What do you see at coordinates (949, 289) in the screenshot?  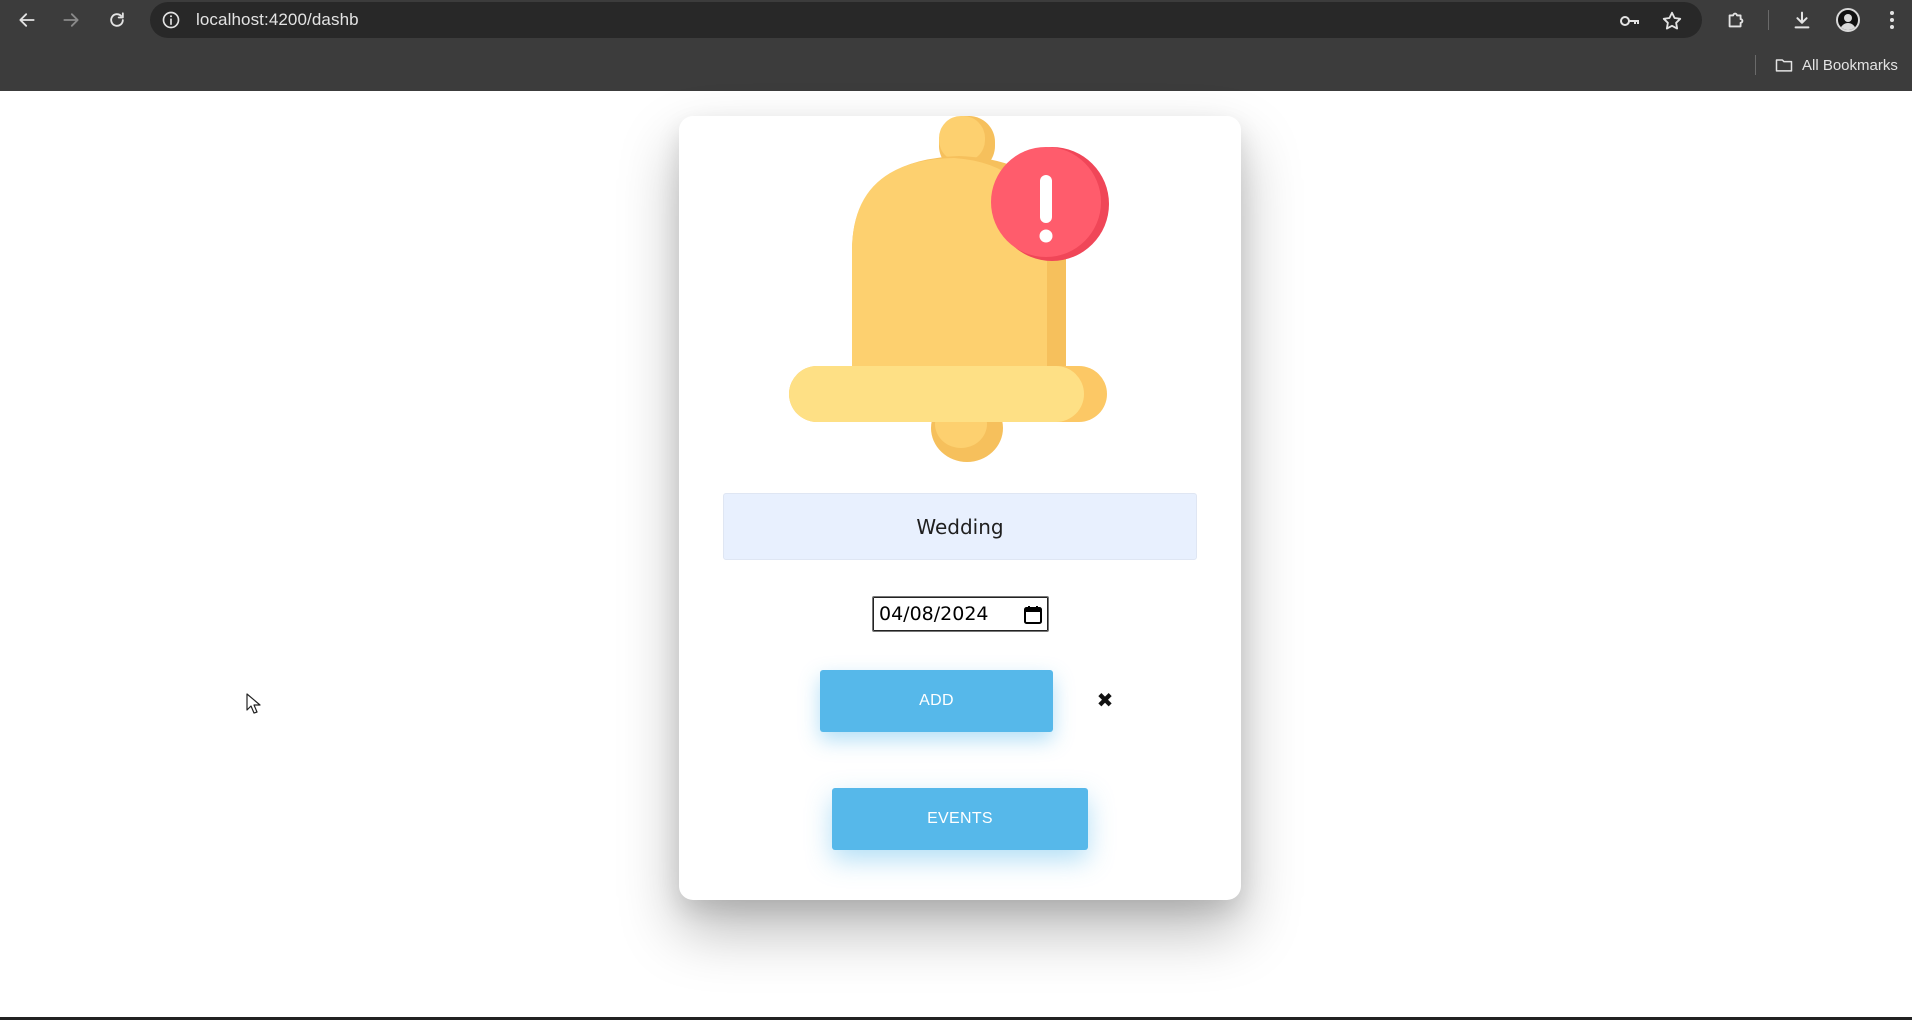 I see `bell-alert-icon` at bounding box center [949, 289].